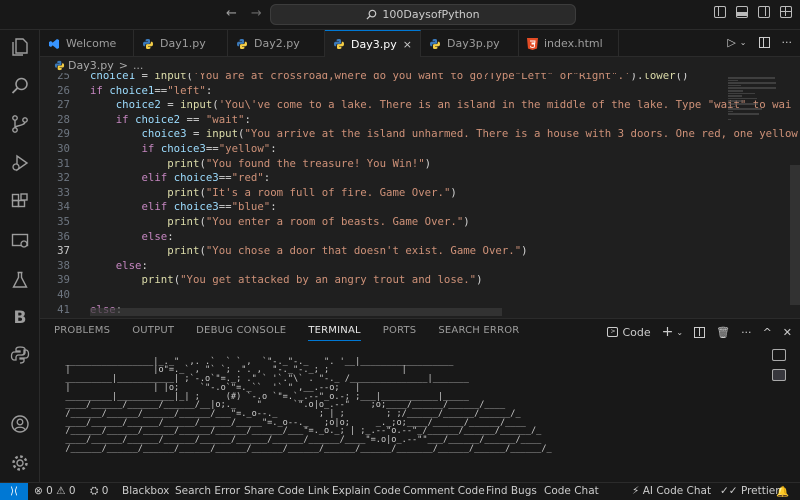 The width and height of the screenshot is (800, 500). Describe the element at coordinates (668, 332) in the screenshot. I see `new-terminal-plus-icon: +` at that location.